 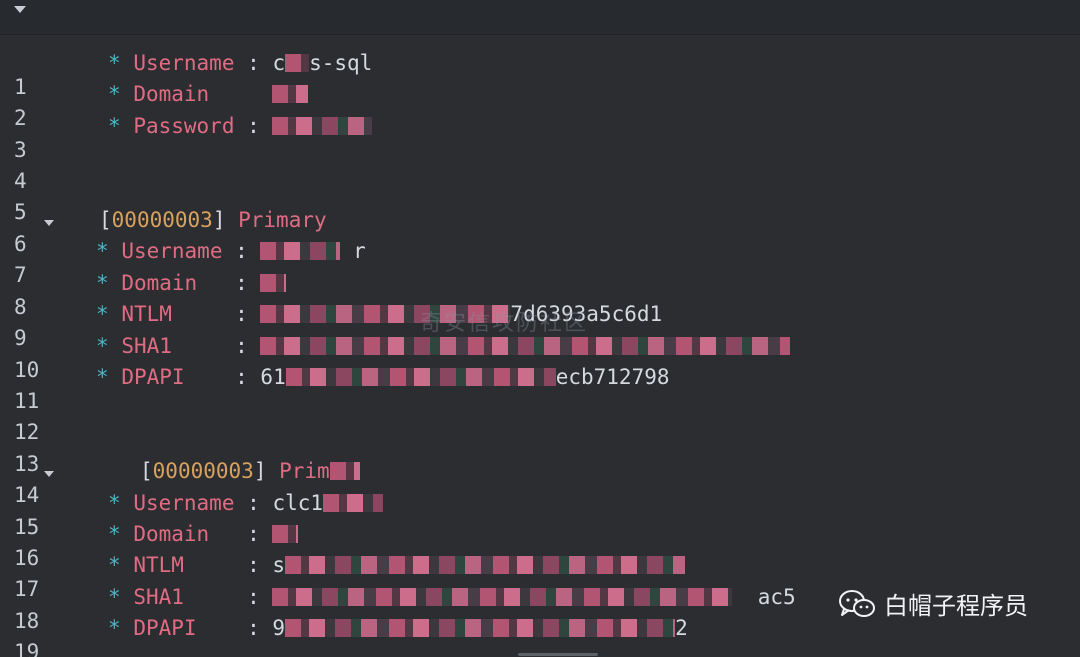 I want to click on brand-name: 白帽子程序员, so click(x=956, y=606).